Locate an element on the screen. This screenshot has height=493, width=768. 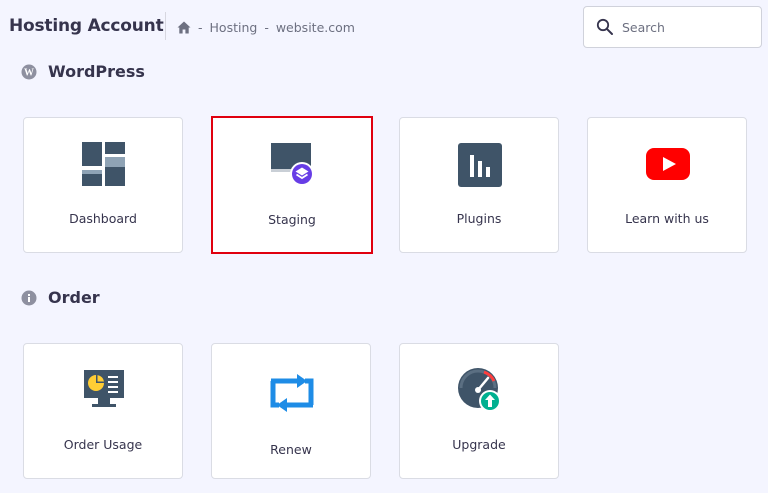
card-learn-with-us: Learn with us is located at coordinates (667, 185).